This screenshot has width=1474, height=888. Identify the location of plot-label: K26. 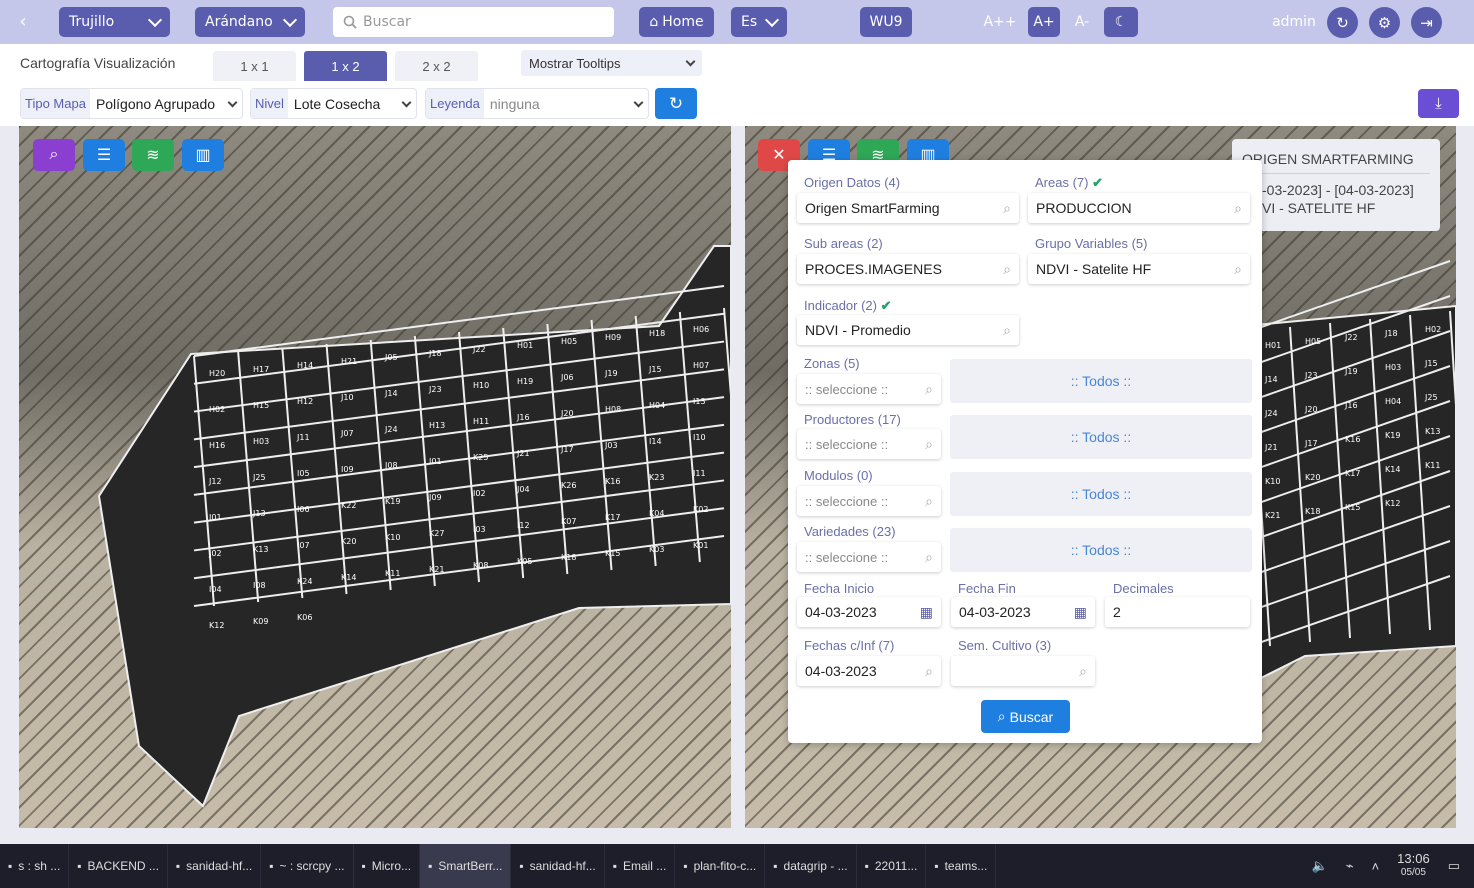
(568, 485).